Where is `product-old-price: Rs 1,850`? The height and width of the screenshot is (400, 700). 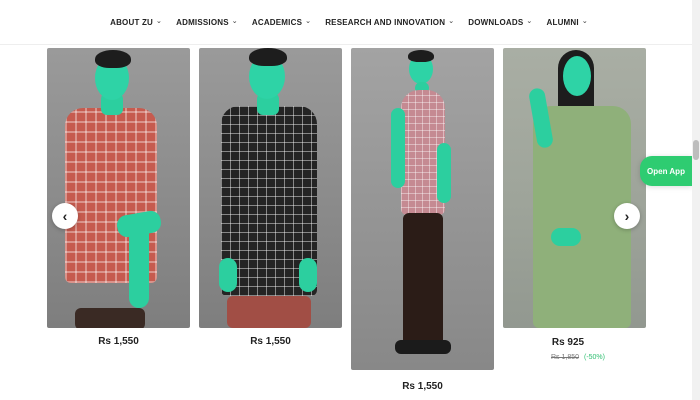
product-old-price: Rs 1,850 is located at coordinates (565, 357).